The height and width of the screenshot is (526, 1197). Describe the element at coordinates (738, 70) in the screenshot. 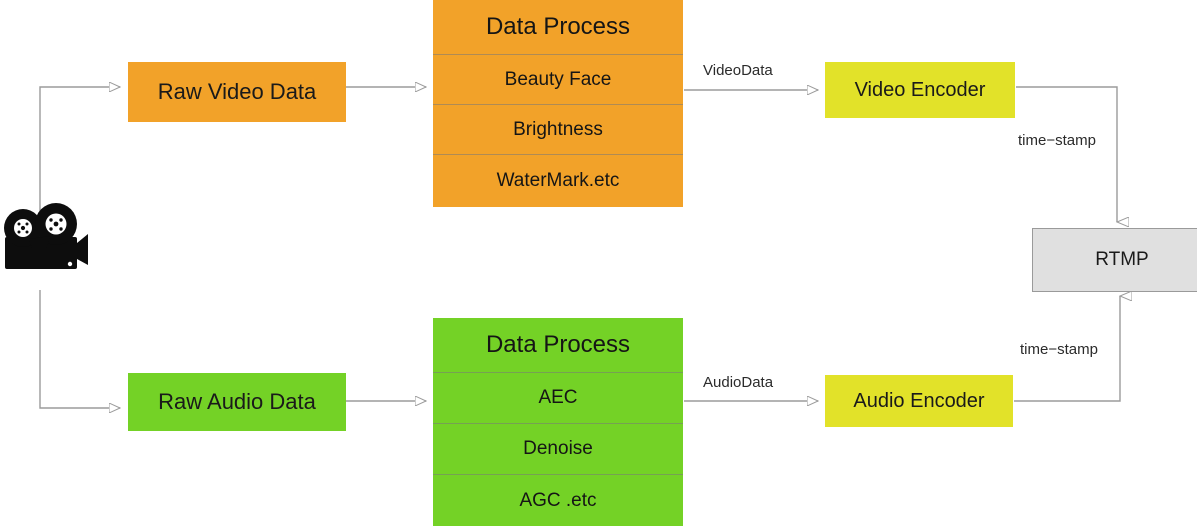

I see `edge-label-video-data: VideoData` at that location.